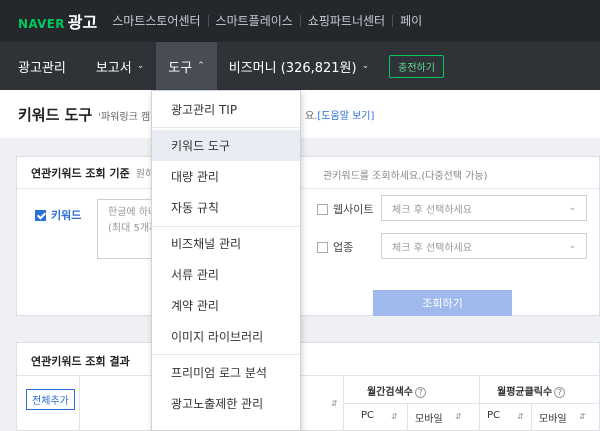  Describe the element at coordinates (525, 392) in the screenshot. I see `monthly-clicks-label: 월평균클릭수` at that location.